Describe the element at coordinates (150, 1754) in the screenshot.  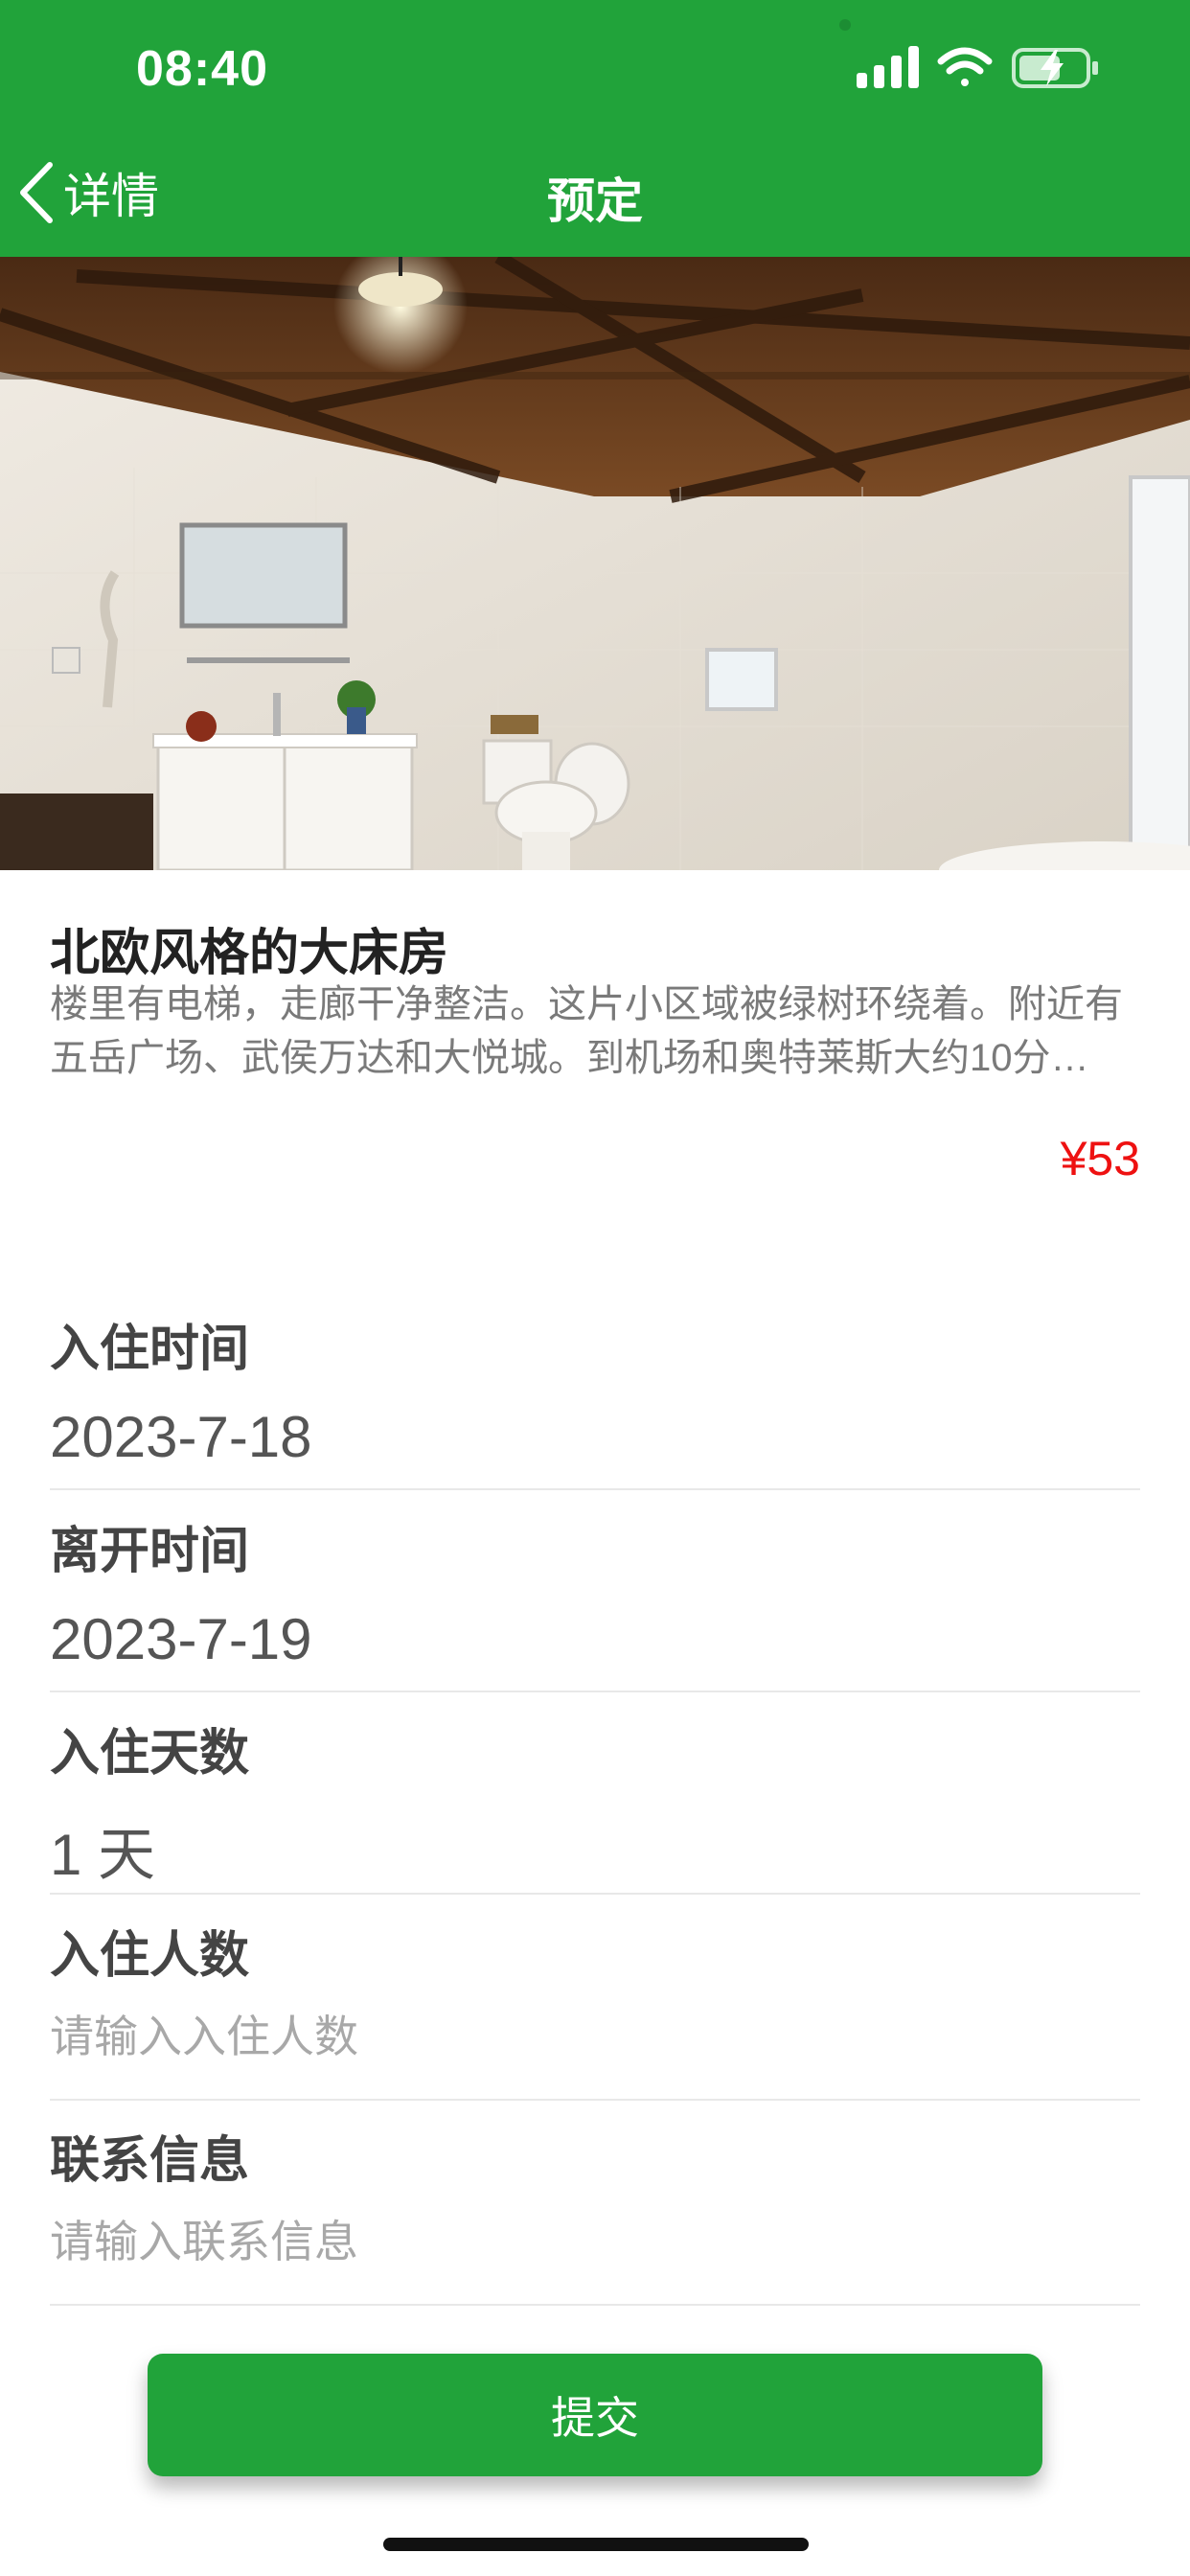
I see `nights-label: 入住天数` at that location.